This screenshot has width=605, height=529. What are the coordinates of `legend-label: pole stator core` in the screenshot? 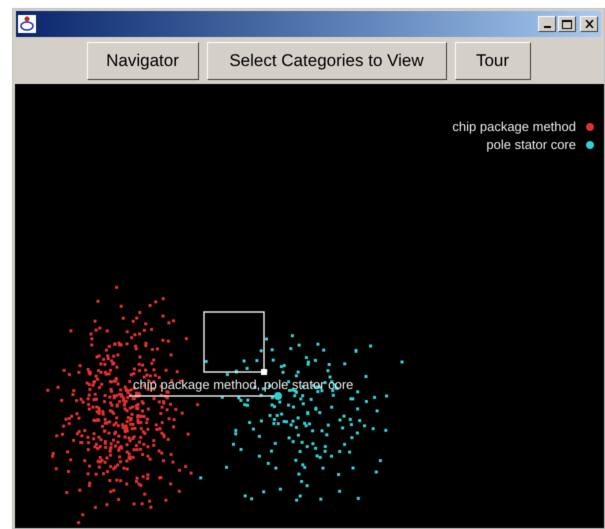 It's located at (531, 144).